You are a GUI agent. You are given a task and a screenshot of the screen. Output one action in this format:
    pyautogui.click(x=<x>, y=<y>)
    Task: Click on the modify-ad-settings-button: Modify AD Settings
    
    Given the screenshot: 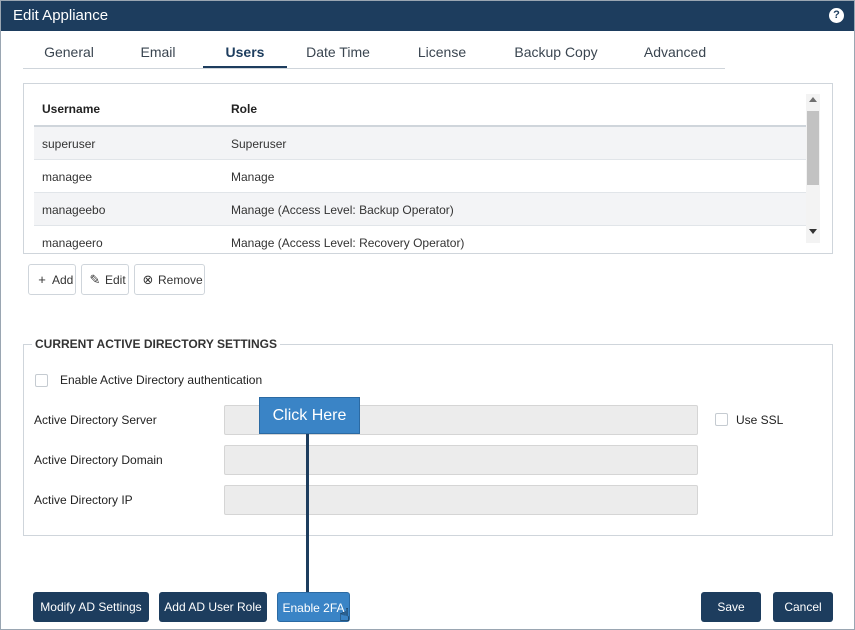 What is the action you would take?
    pyautogui.click(x=91, y=607)
    